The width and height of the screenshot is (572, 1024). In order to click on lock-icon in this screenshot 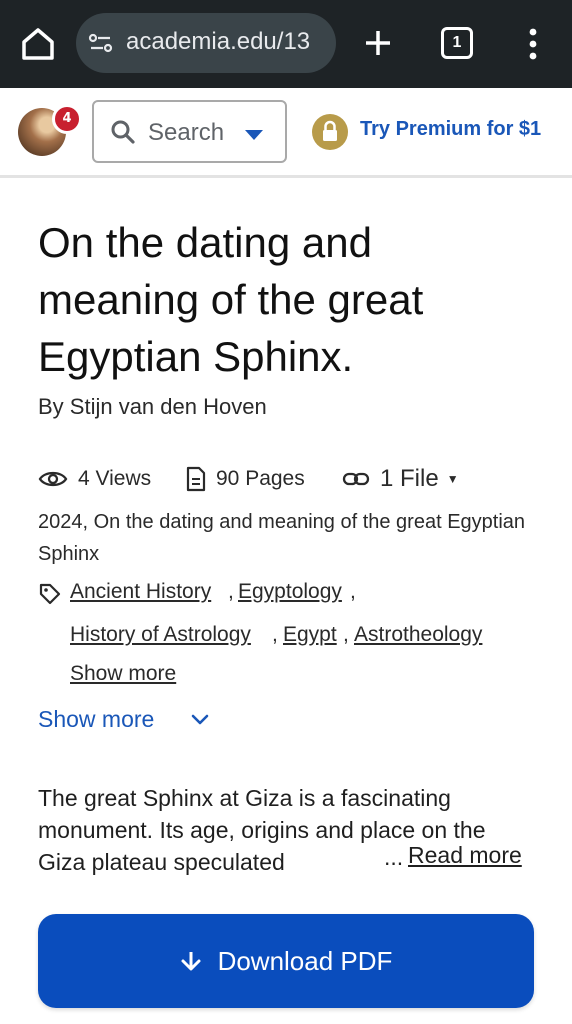, I will do `click(330, 132)`.